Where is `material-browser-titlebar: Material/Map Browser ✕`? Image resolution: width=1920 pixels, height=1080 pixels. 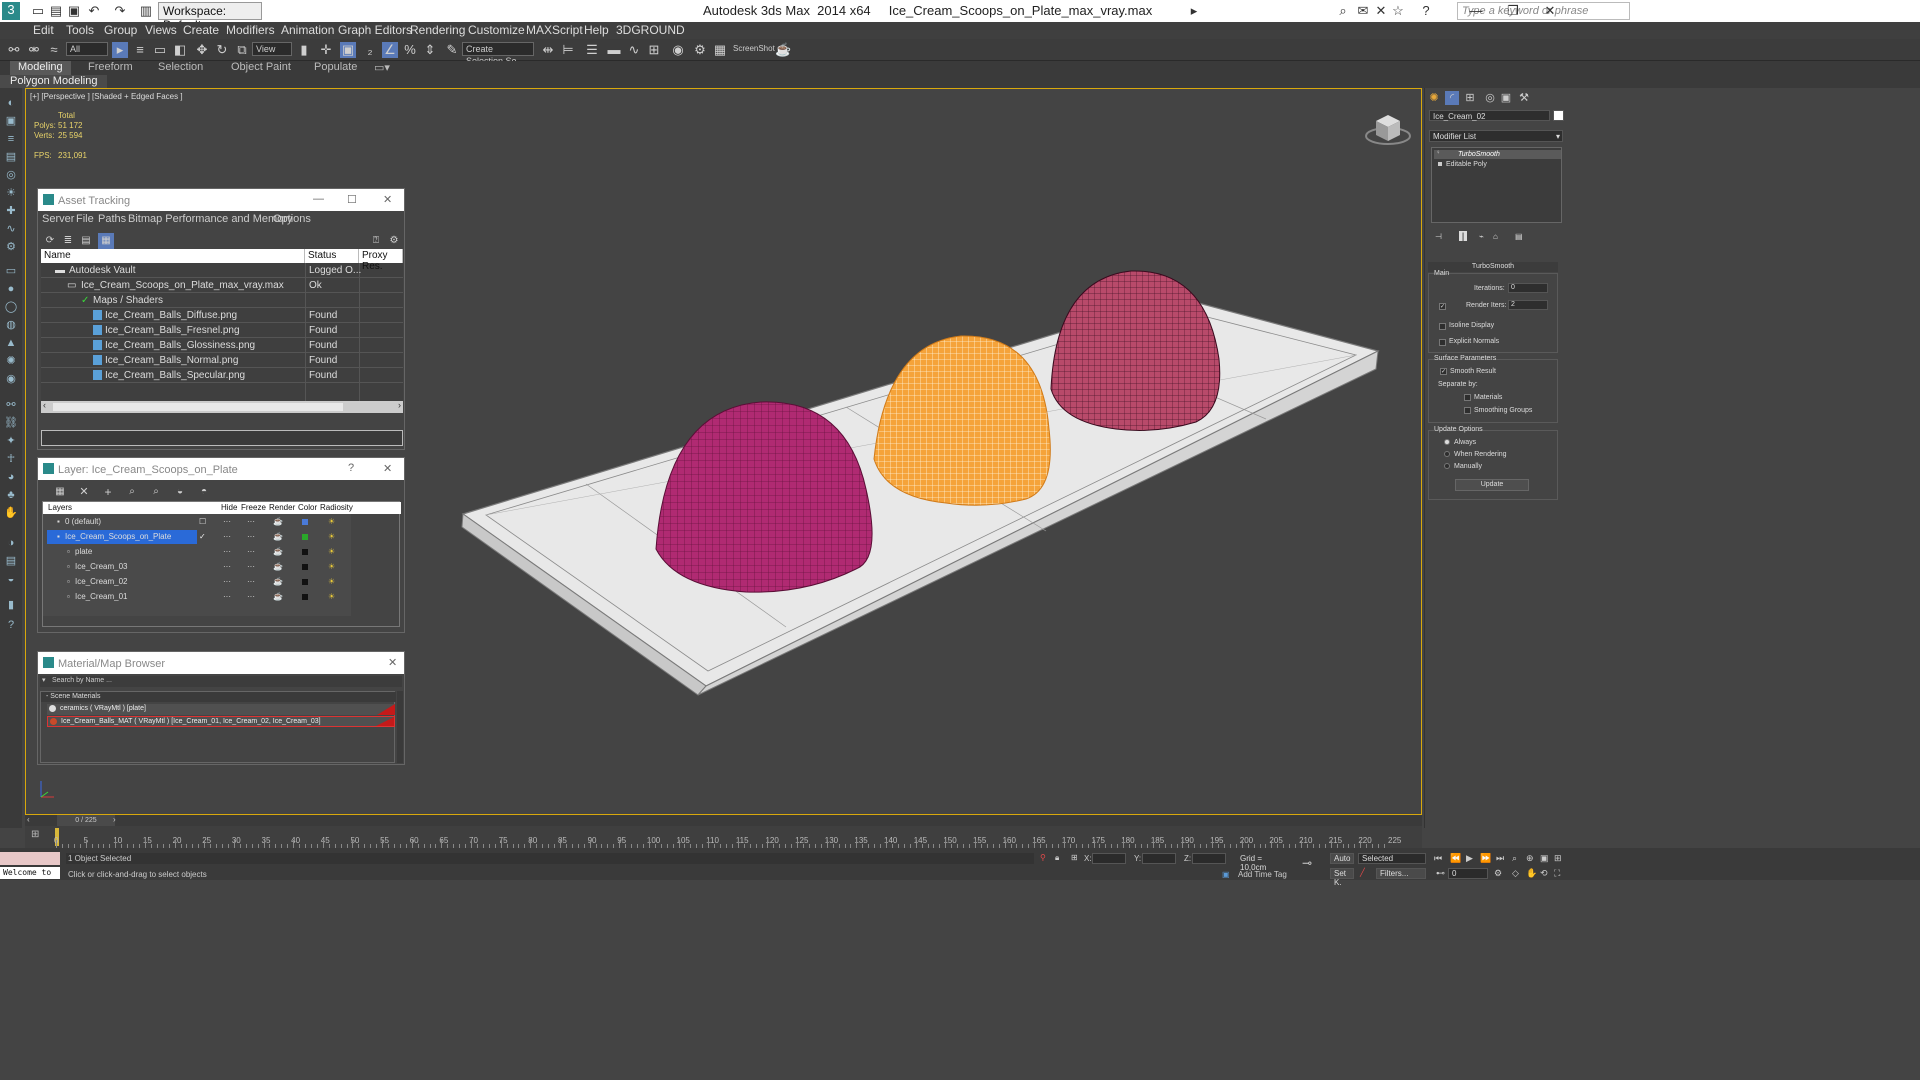 material-browser-titlebar: Material/Map Browser ✕ is located at coordinates (221, 663).